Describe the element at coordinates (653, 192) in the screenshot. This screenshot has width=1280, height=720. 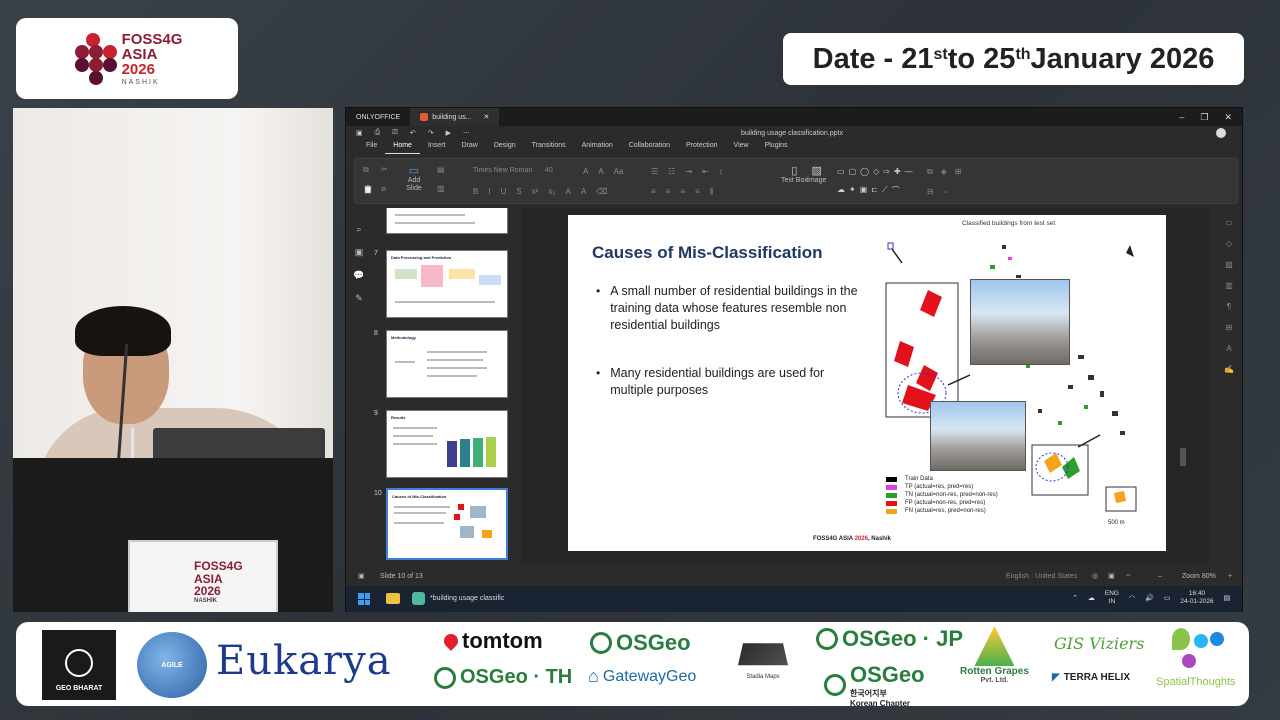
I see `align-left-icon: ≡` at that location.